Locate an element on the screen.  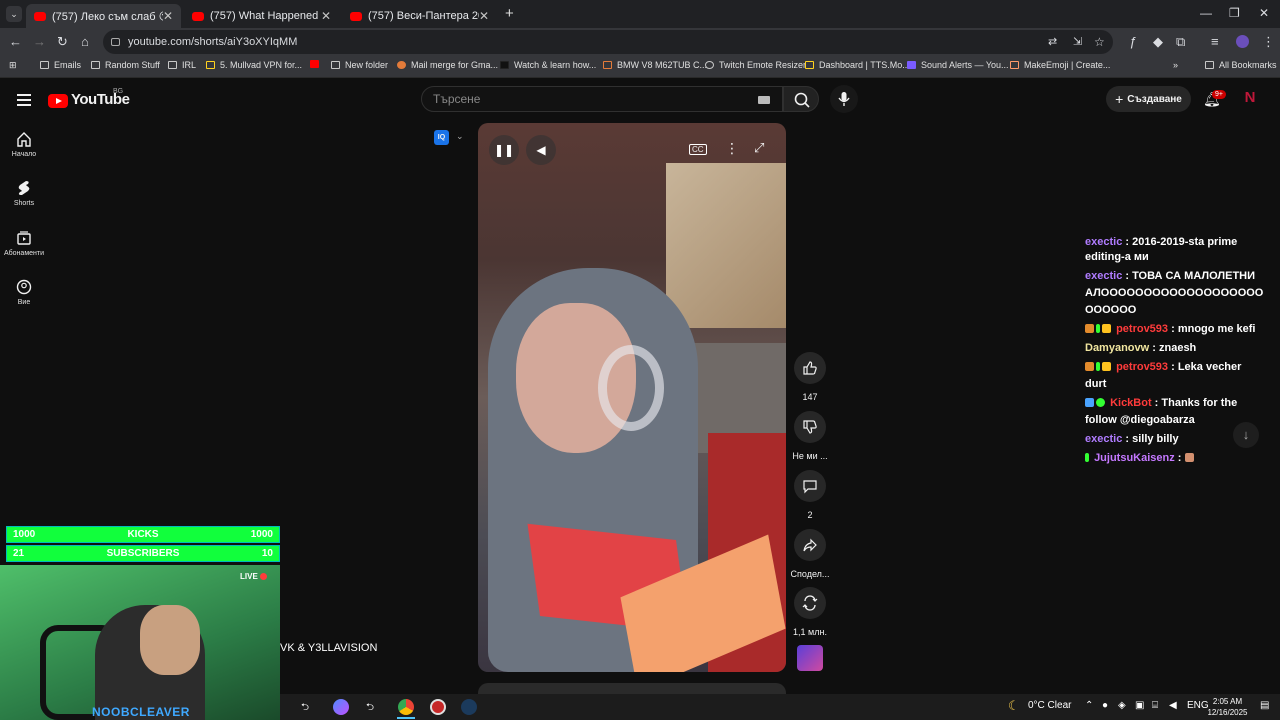
voice-search-button is located at coordinates (844, 99).